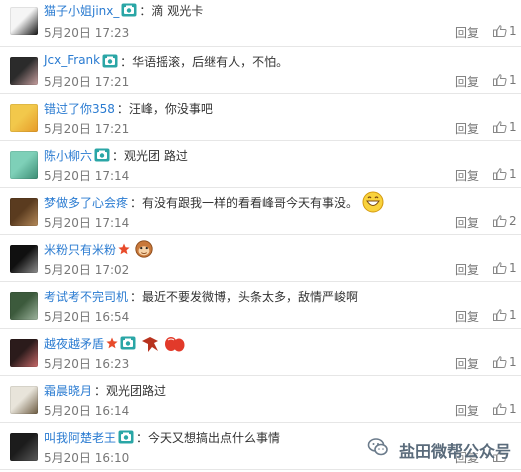 The height and width of the screenshot is (472, 521). I want to click on comment-author-name: 米粉只有米粉, so click(80, 249).